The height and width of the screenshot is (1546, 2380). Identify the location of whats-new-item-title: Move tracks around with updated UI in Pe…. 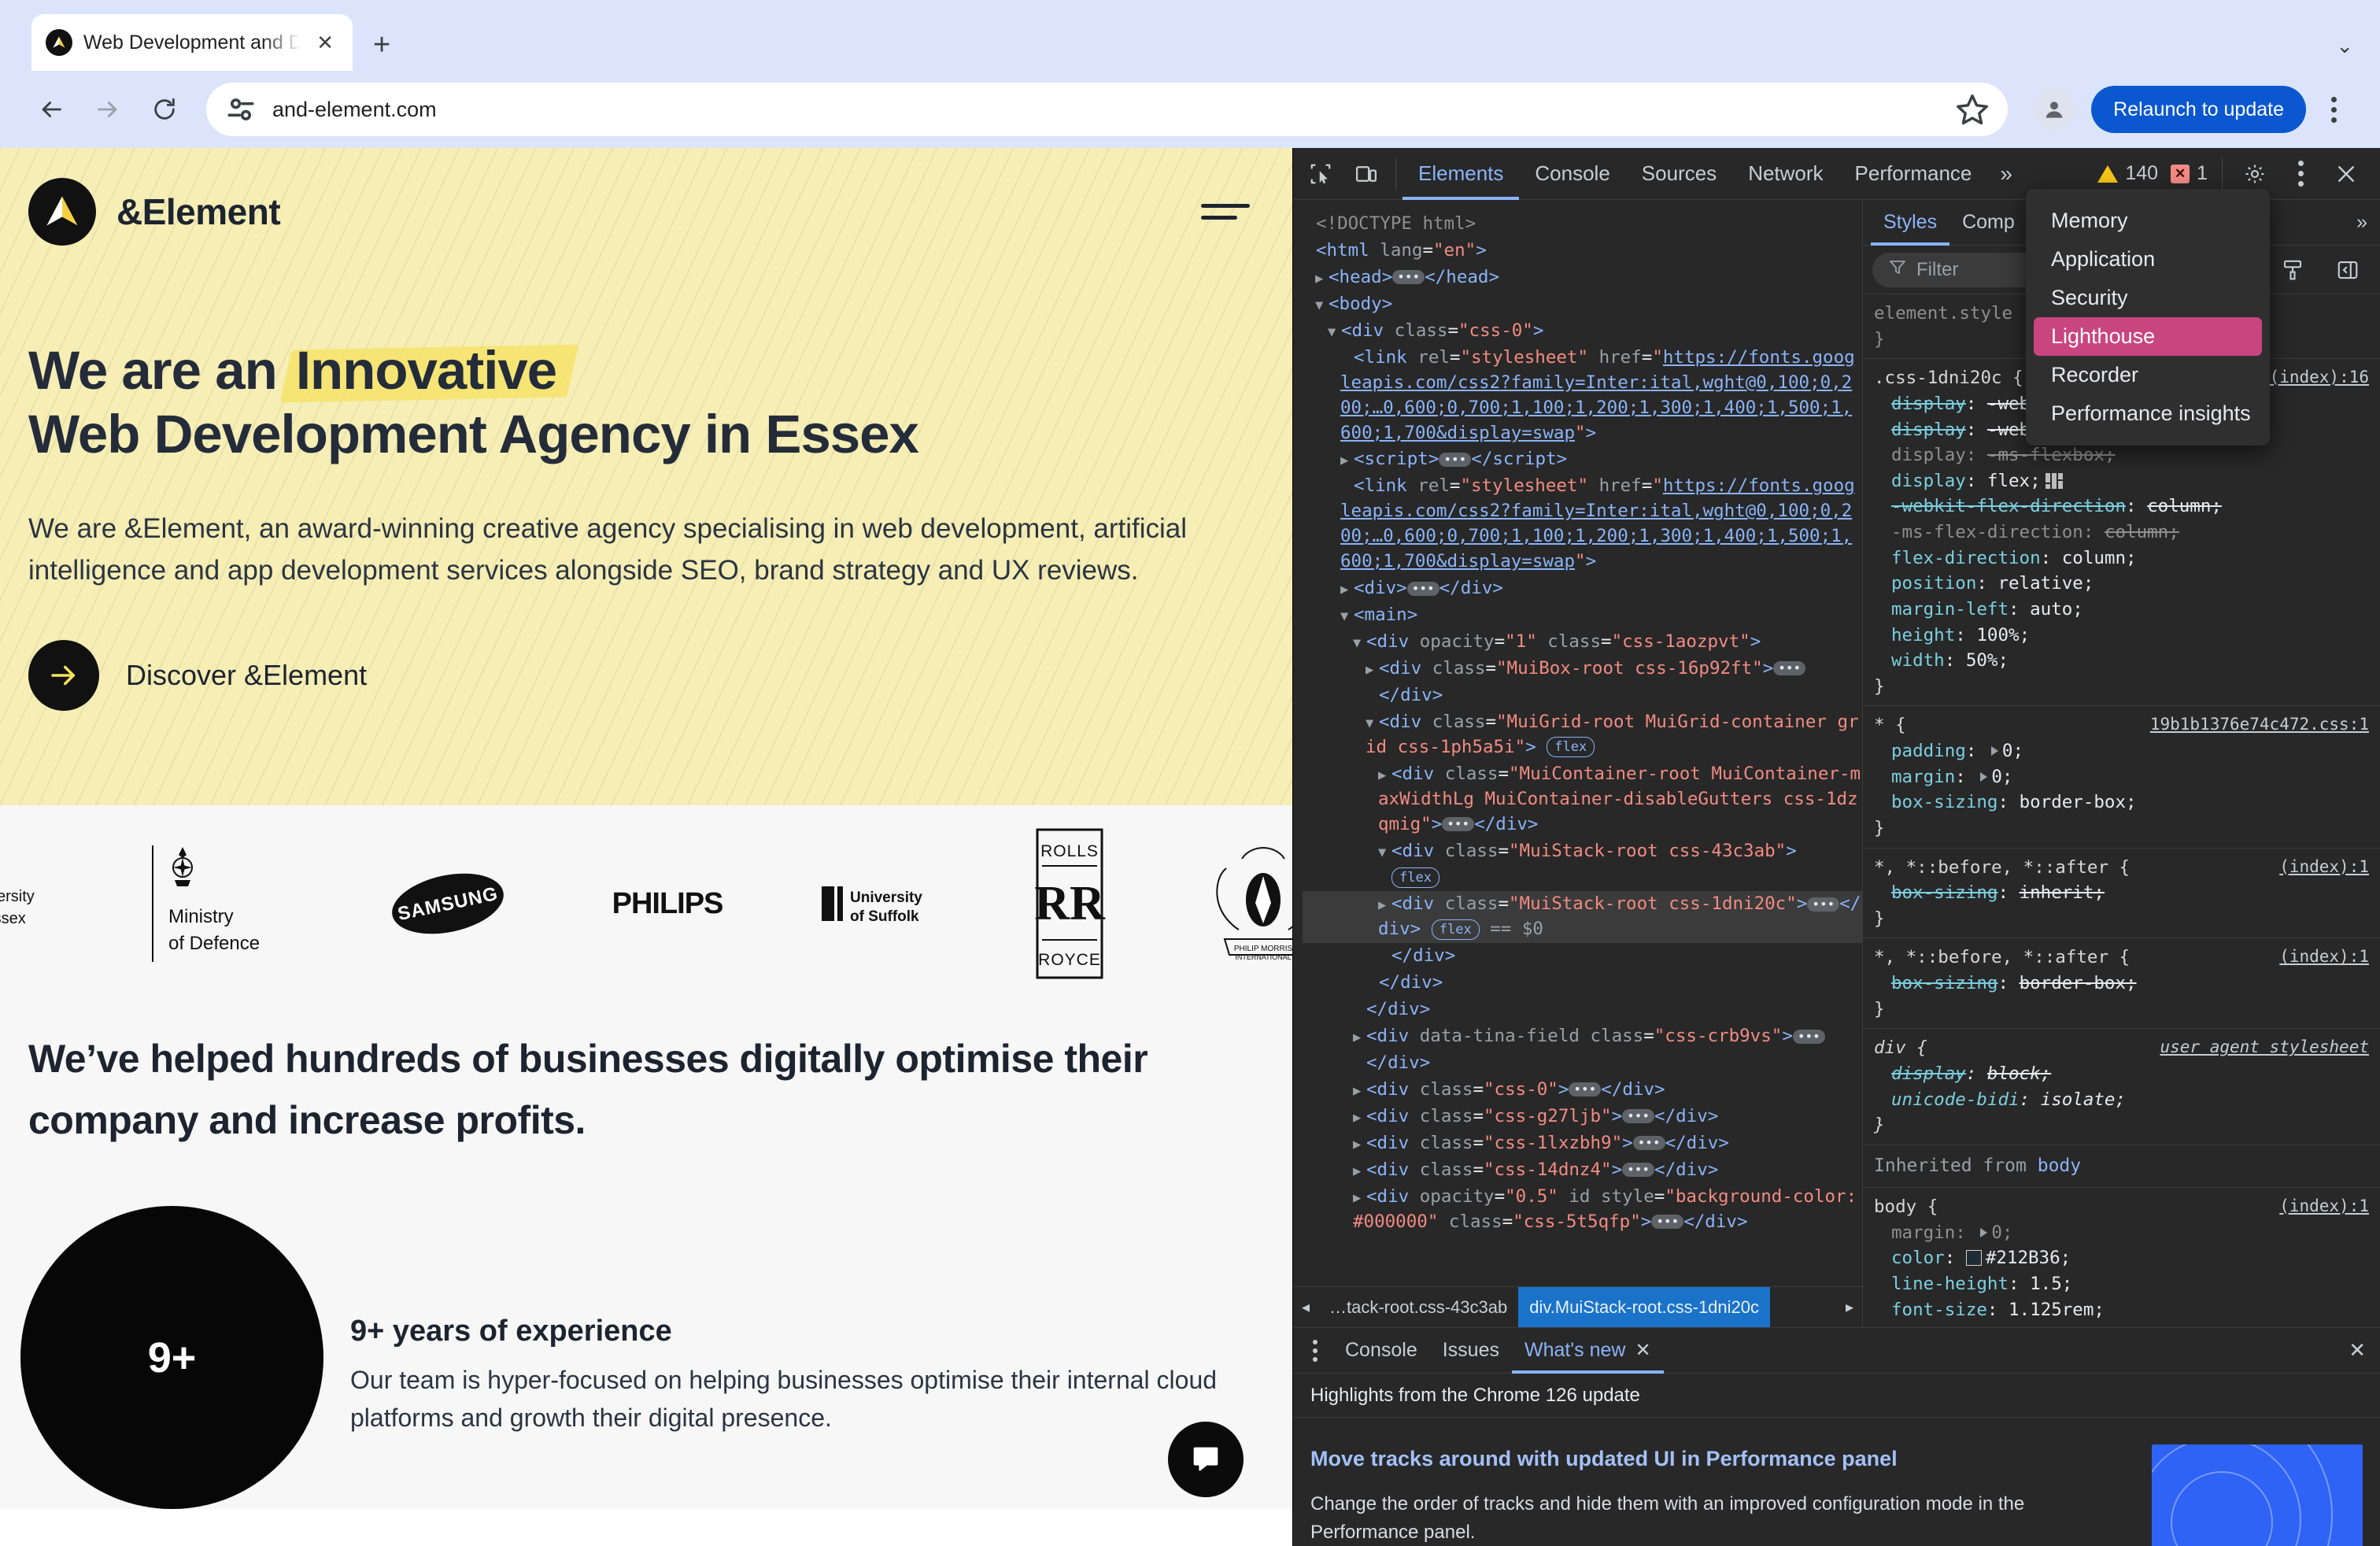
(1720, 1458).